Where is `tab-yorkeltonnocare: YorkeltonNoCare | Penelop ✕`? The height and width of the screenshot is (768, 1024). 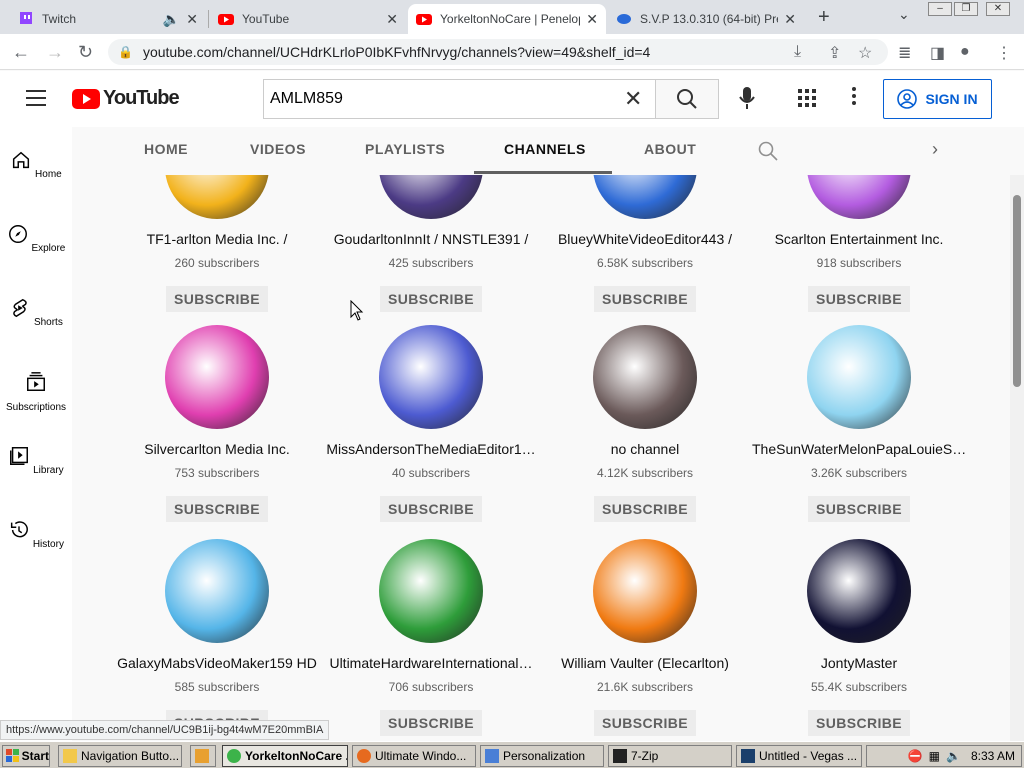
tab-yorkeltonnocare: YorkeltonNoCare | Penelop ✕ is located at coordinates (507, 19).